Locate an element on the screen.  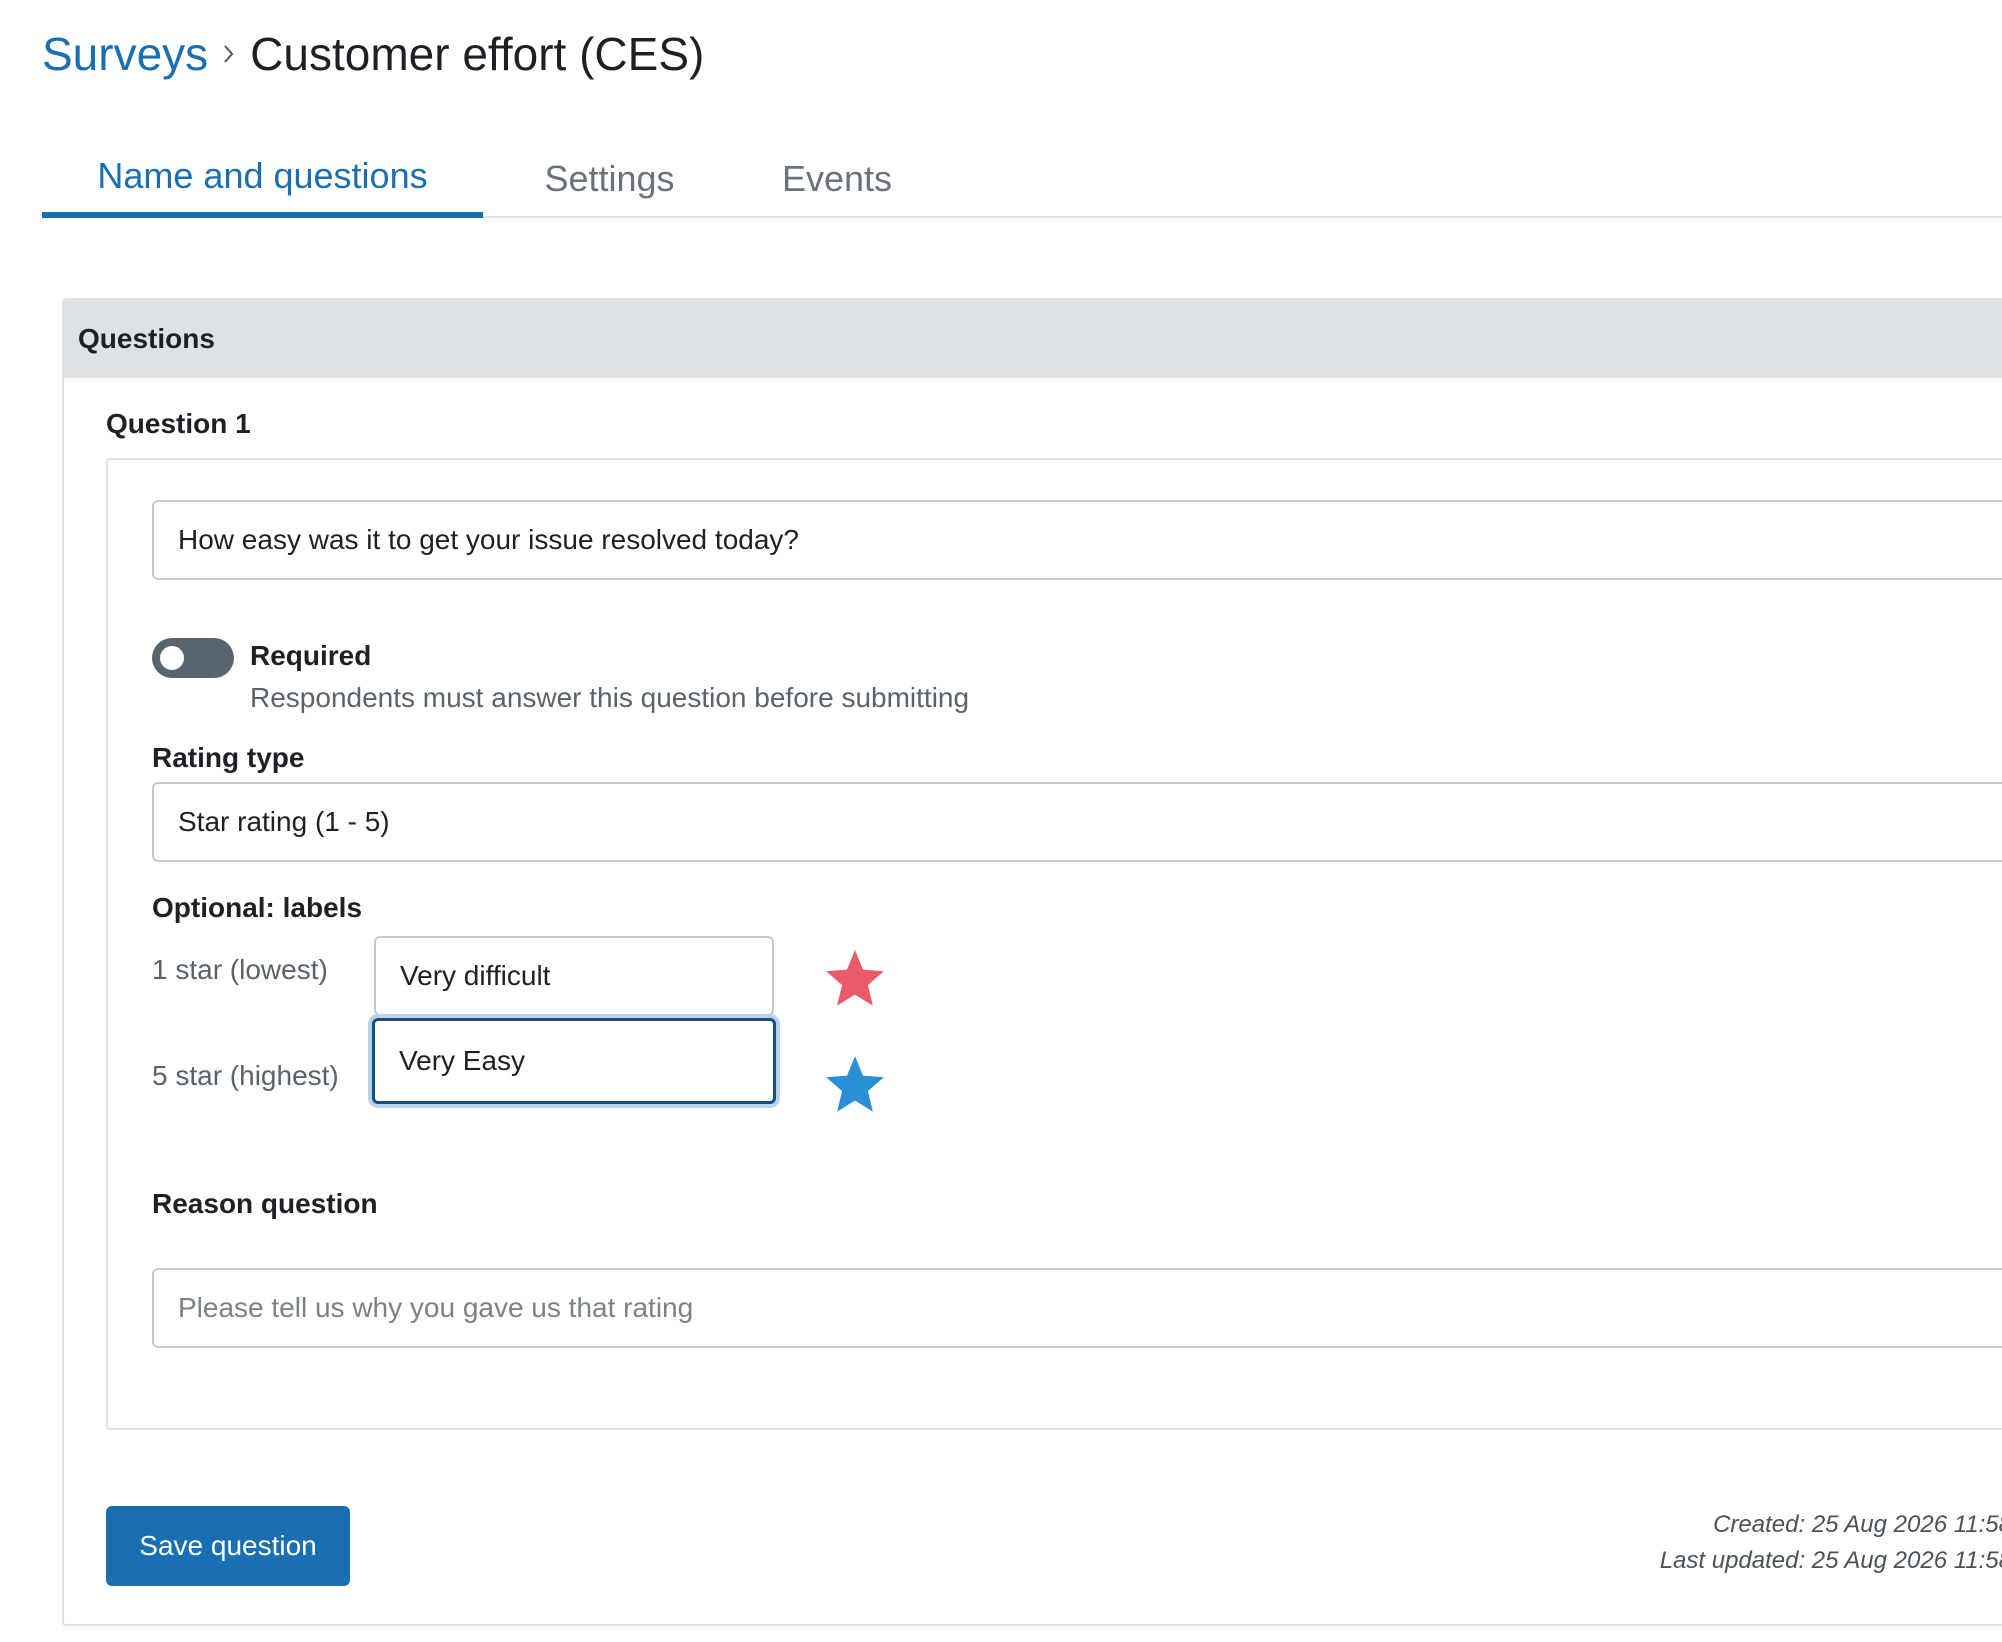
tab-name-and-questions: Name and questions is located at coordinates (262, 179).